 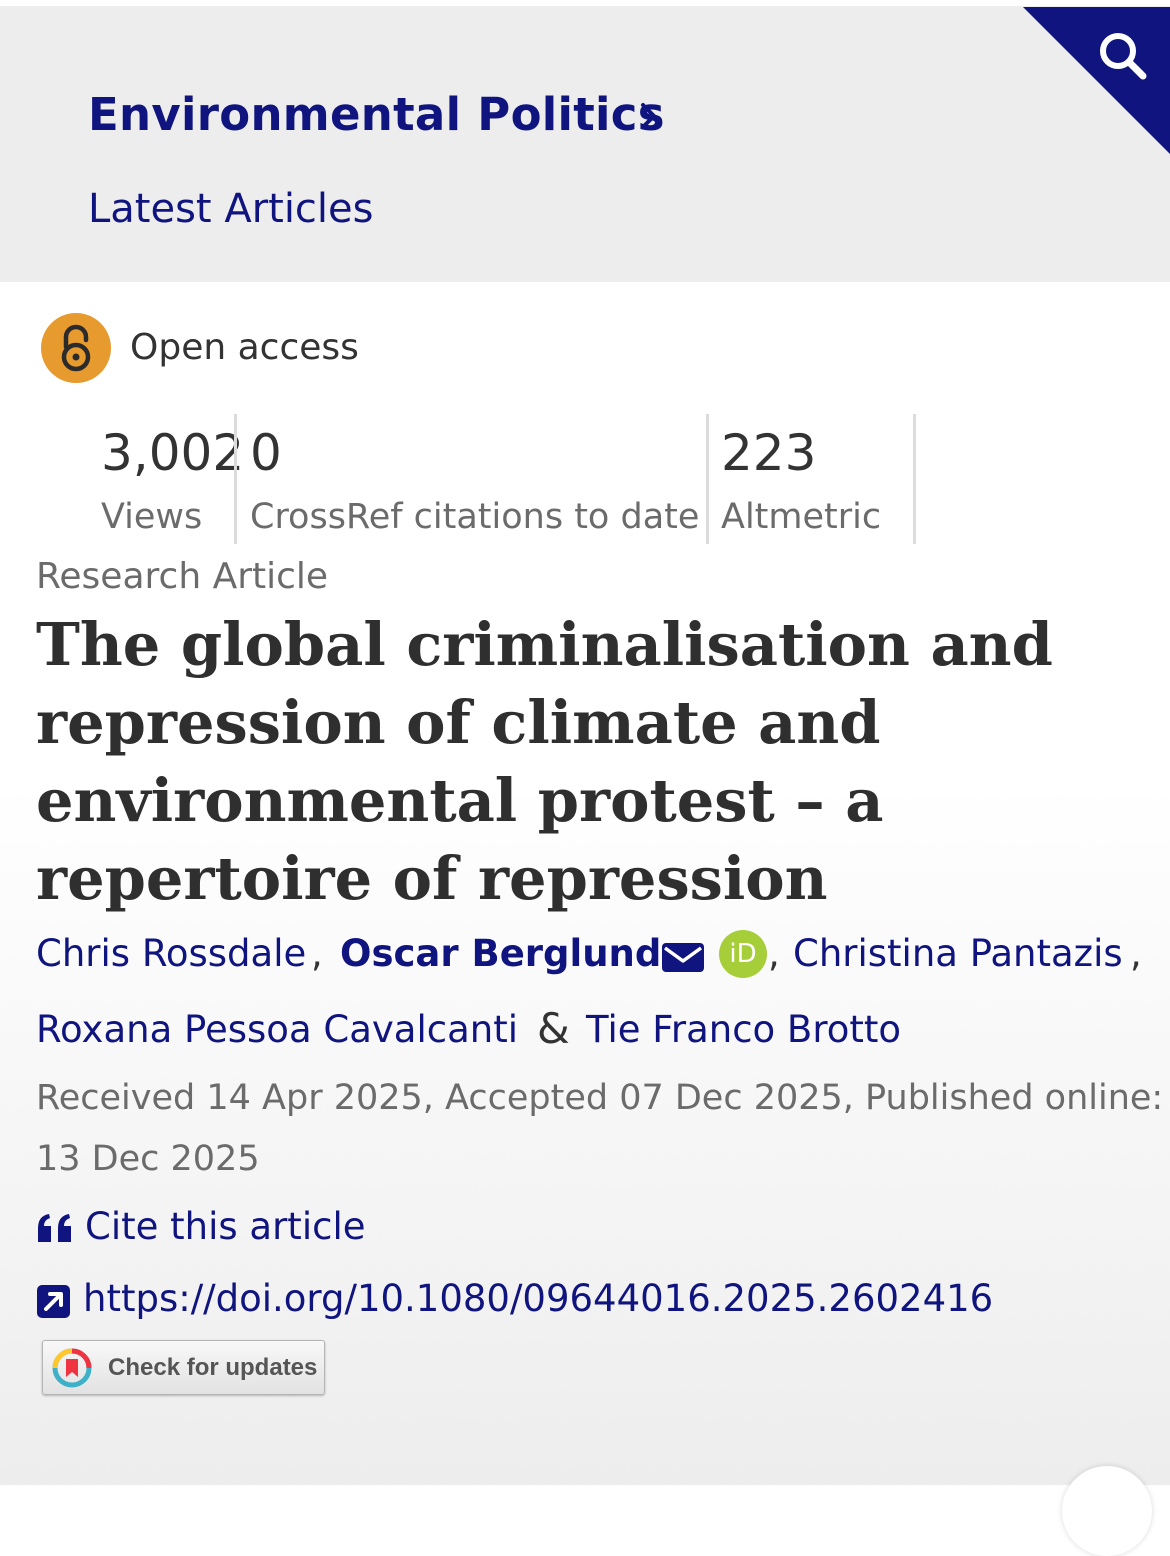 What do you see at coordinates (231, 209) in the screenshot?
I see `latest-articles-link: Latest Articles` at bounding box center [231, 209].